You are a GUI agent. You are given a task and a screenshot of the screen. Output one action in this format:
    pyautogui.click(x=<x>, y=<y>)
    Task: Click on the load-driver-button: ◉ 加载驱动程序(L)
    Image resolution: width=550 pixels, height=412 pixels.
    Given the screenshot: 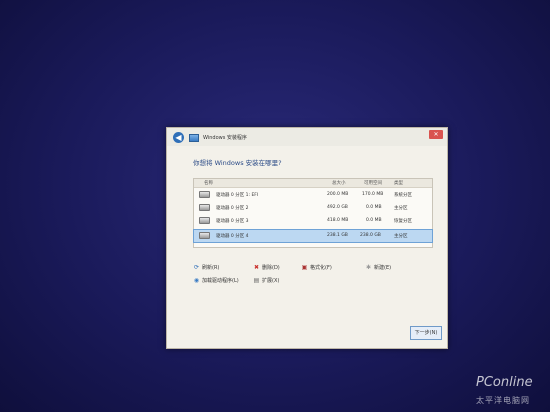 What is the action you would take?
    pyautogui.click(x=216, y=280)
    